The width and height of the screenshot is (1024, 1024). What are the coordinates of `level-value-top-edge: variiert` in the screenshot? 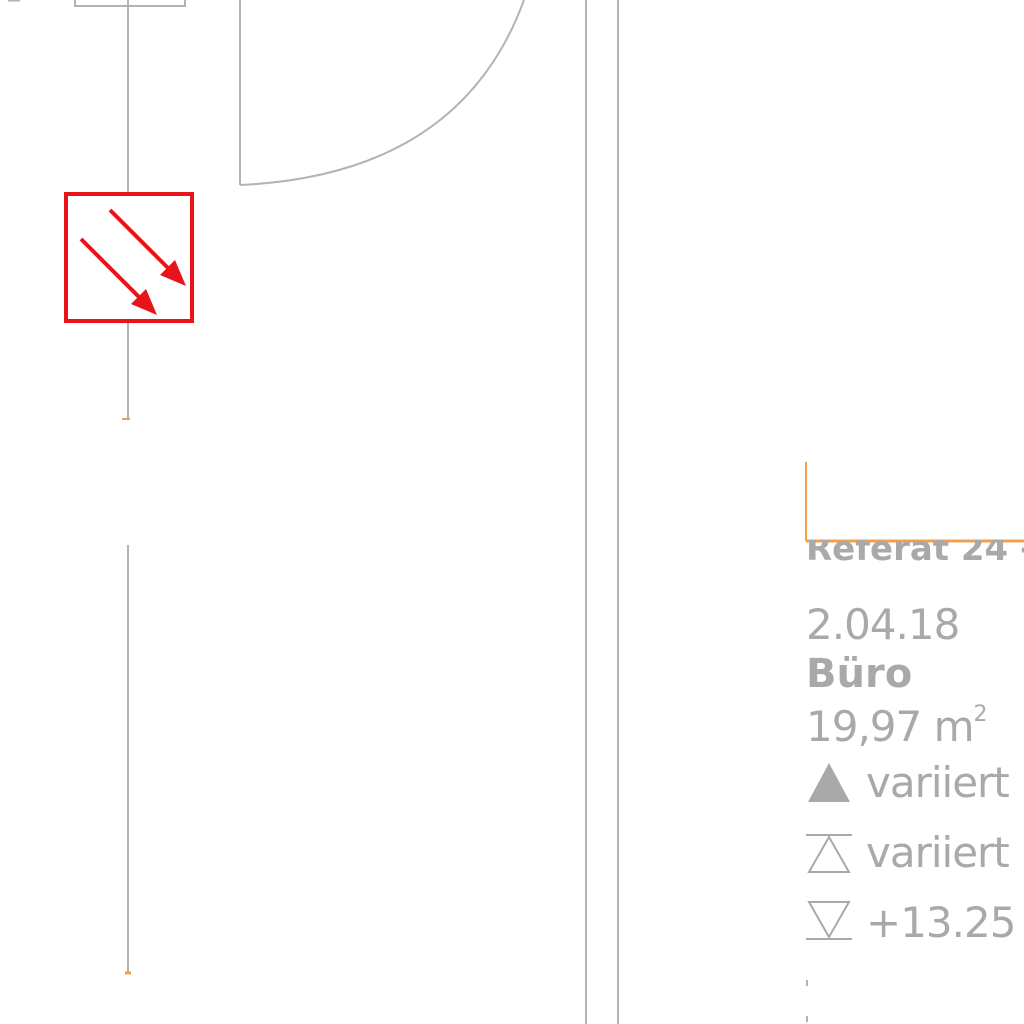 It's located at (938, 782).